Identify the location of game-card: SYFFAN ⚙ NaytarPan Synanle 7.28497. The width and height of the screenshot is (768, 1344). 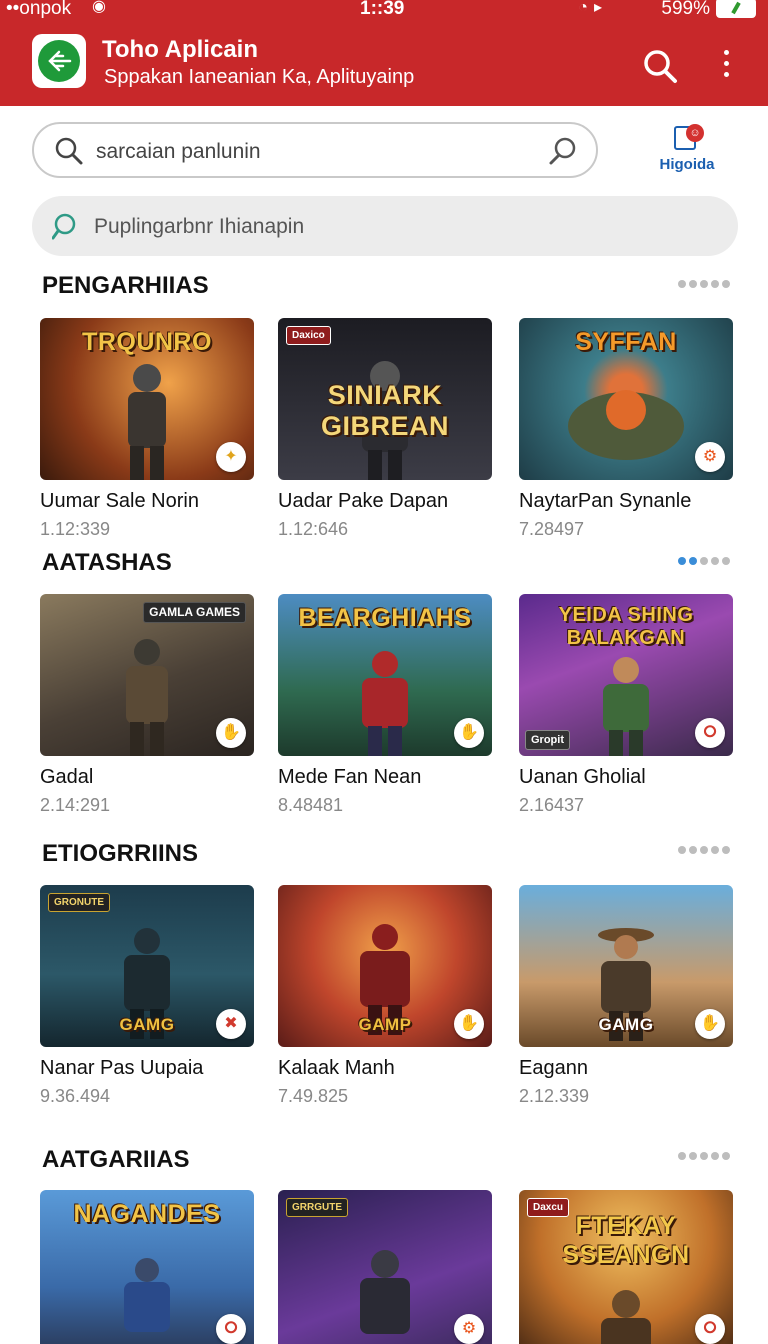
(626, 429).